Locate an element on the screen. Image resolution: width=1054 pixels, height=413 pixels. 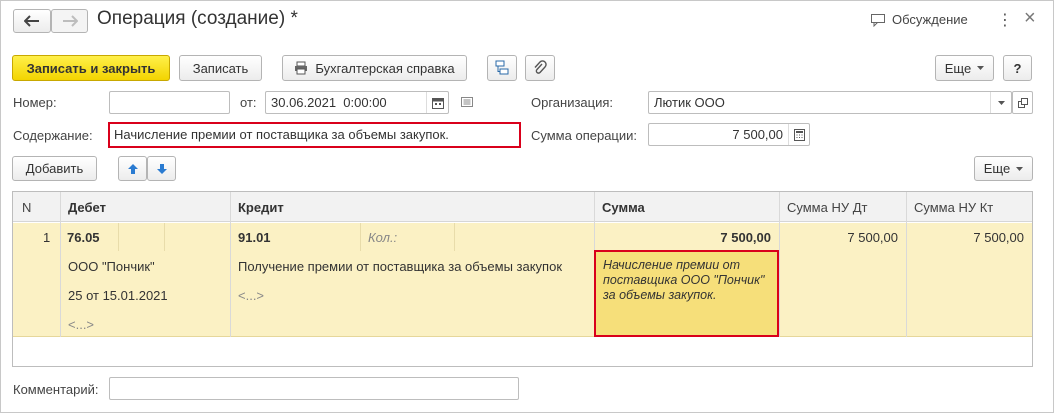
document-details-button is located at coordinates (467, 102).